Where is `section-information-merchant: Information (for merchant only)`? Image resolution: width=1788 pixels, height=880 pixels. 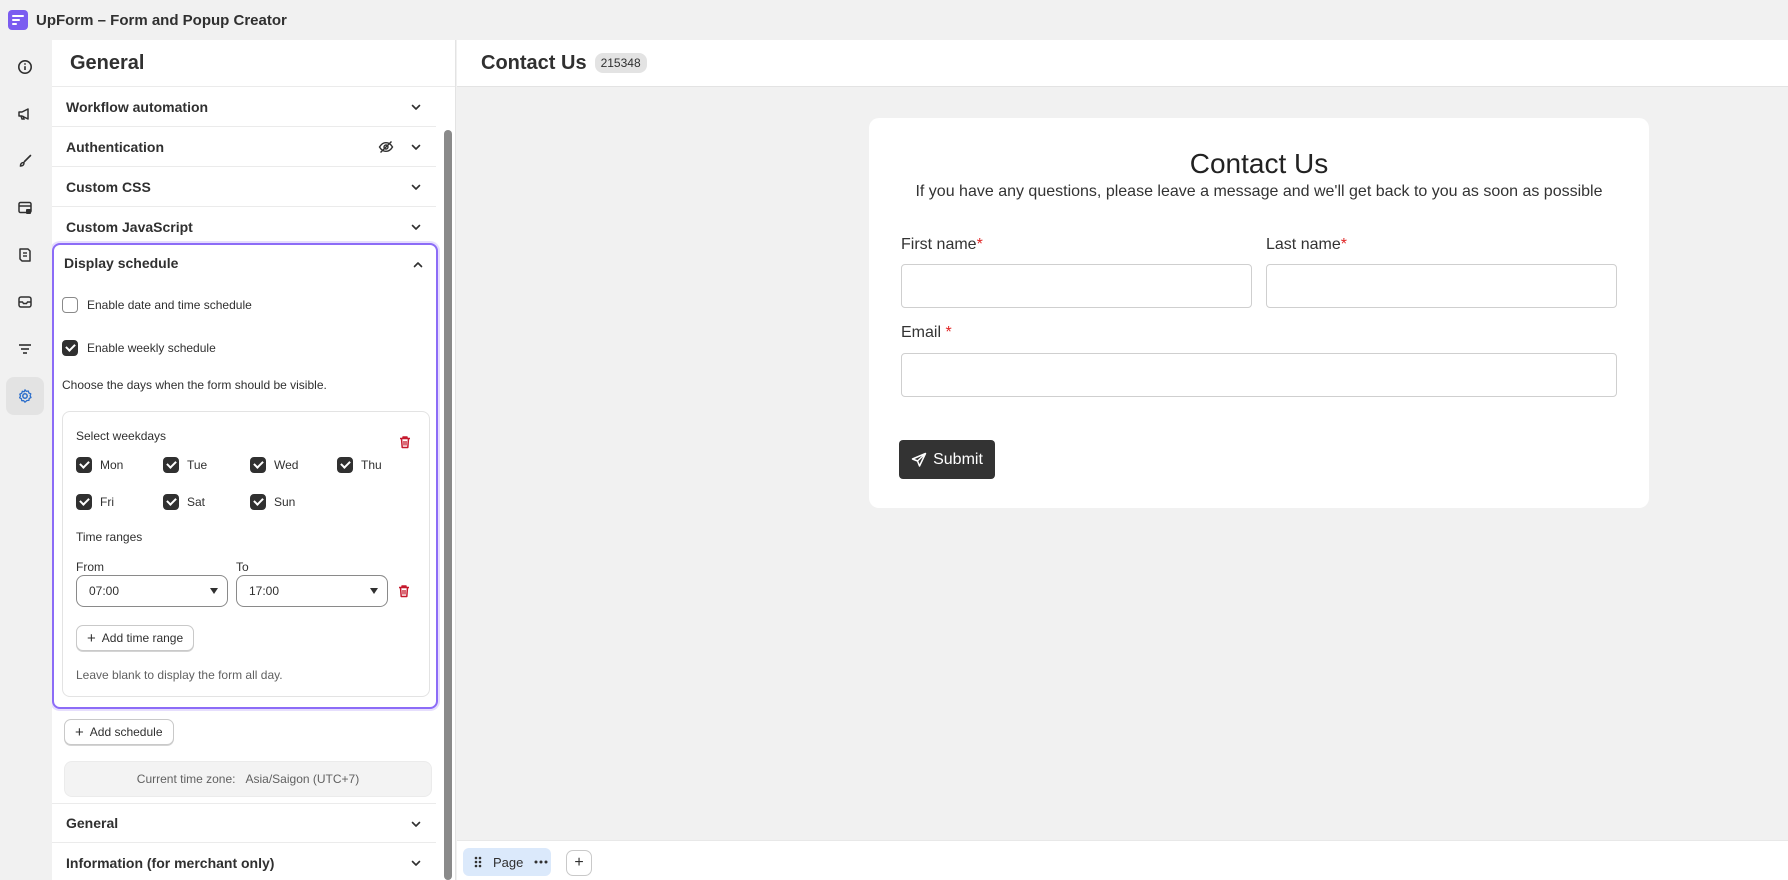 section-information-merchant: Information (for merchant only) is located at coordinates (244, 861).